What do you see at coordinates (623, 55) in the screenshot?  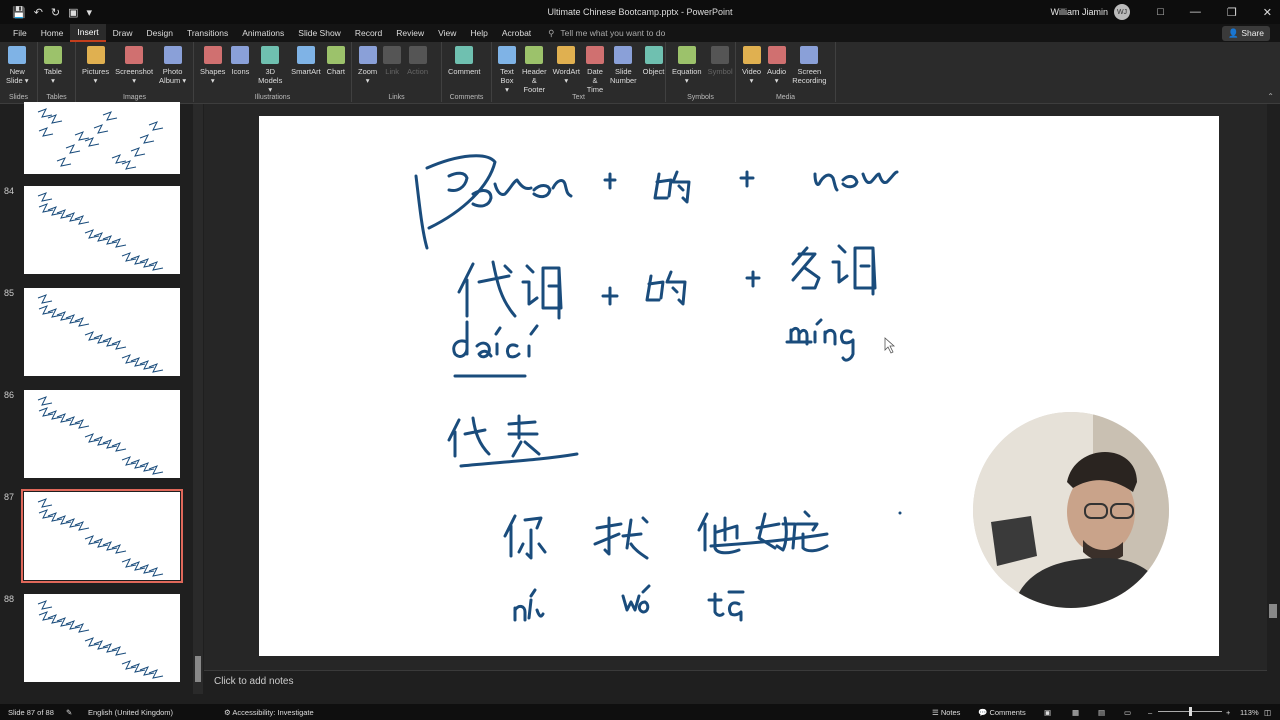 I see `slide-icon` at bounding box center [623, 55].